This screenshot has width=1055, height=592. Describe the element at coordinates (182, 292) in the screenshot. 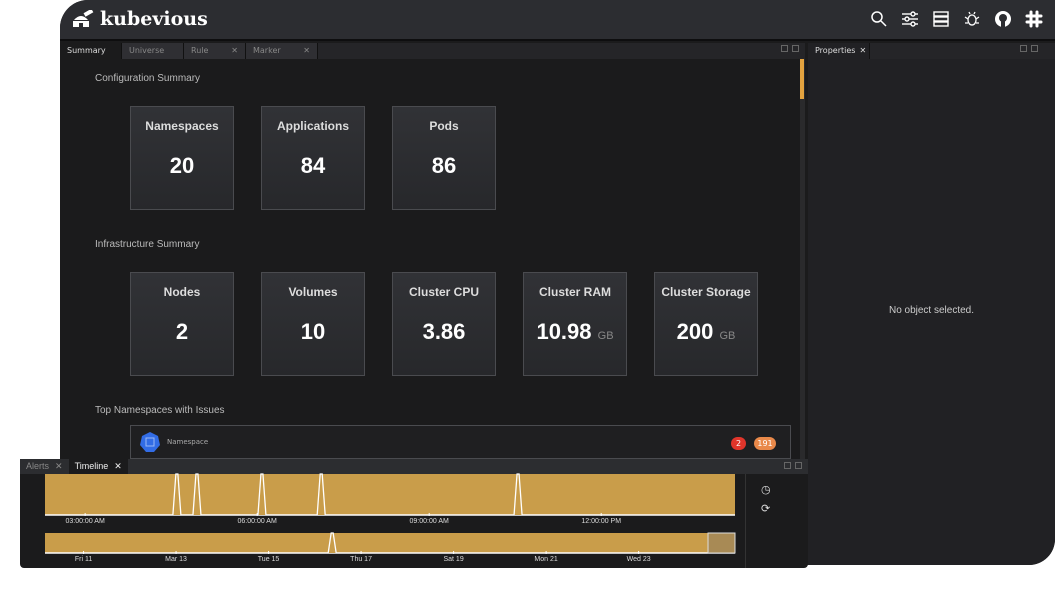

I see `card-label: Nodes` at that location.